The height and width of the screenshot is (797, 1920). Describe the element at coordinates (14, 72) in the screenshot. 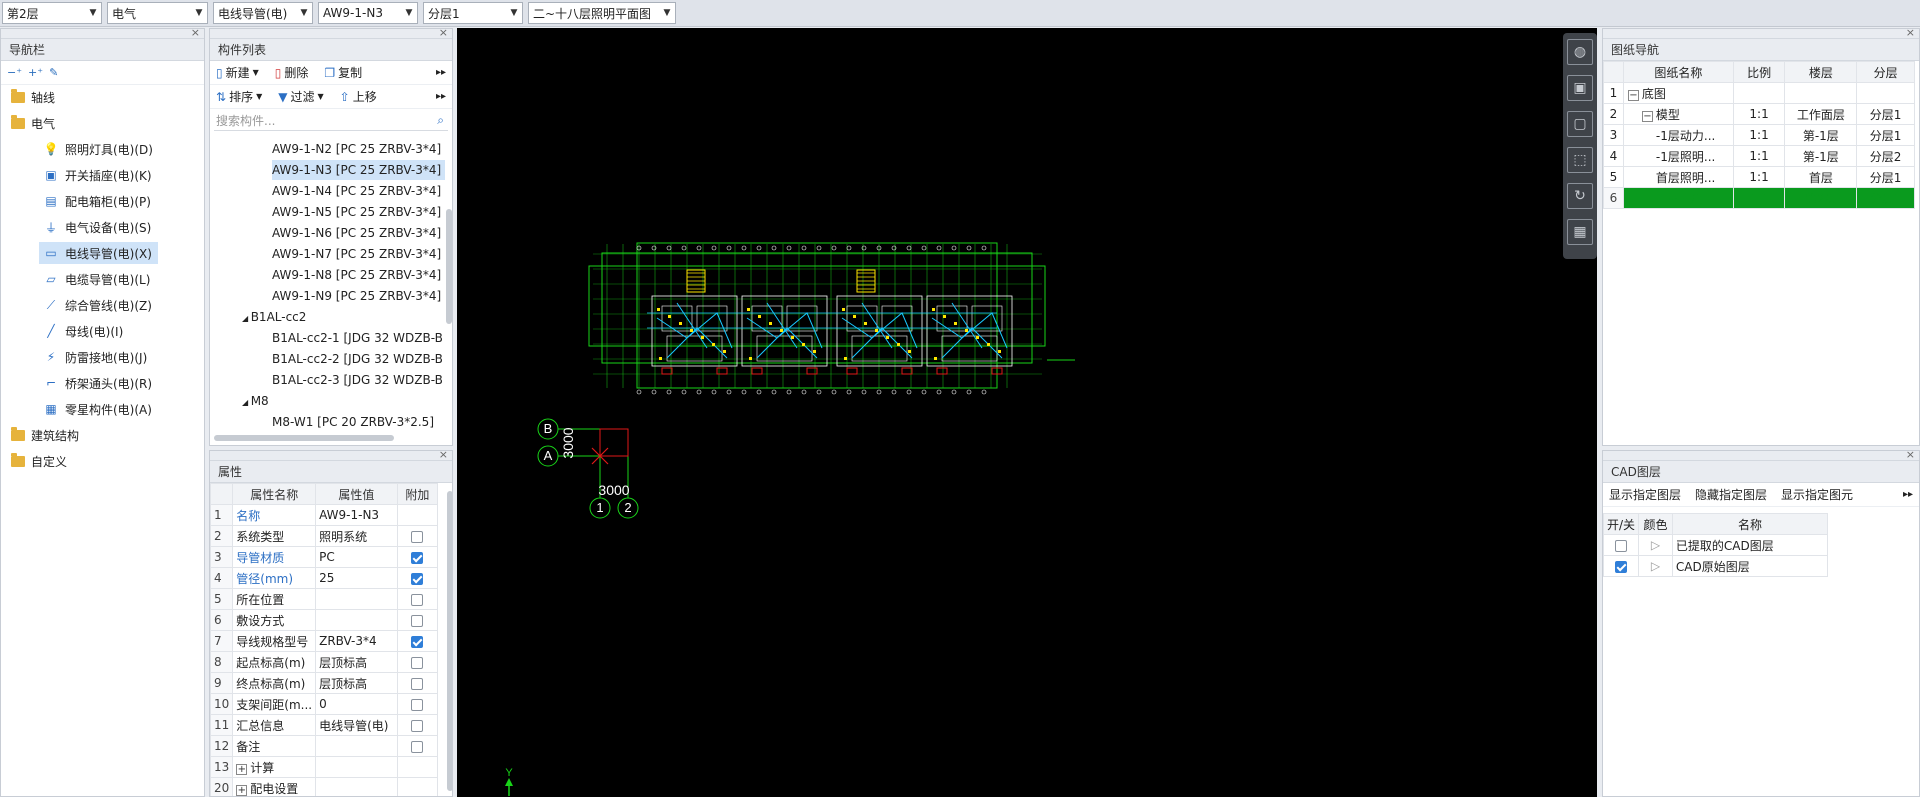

I see `collapse-all-icon: −⁺` at that location.